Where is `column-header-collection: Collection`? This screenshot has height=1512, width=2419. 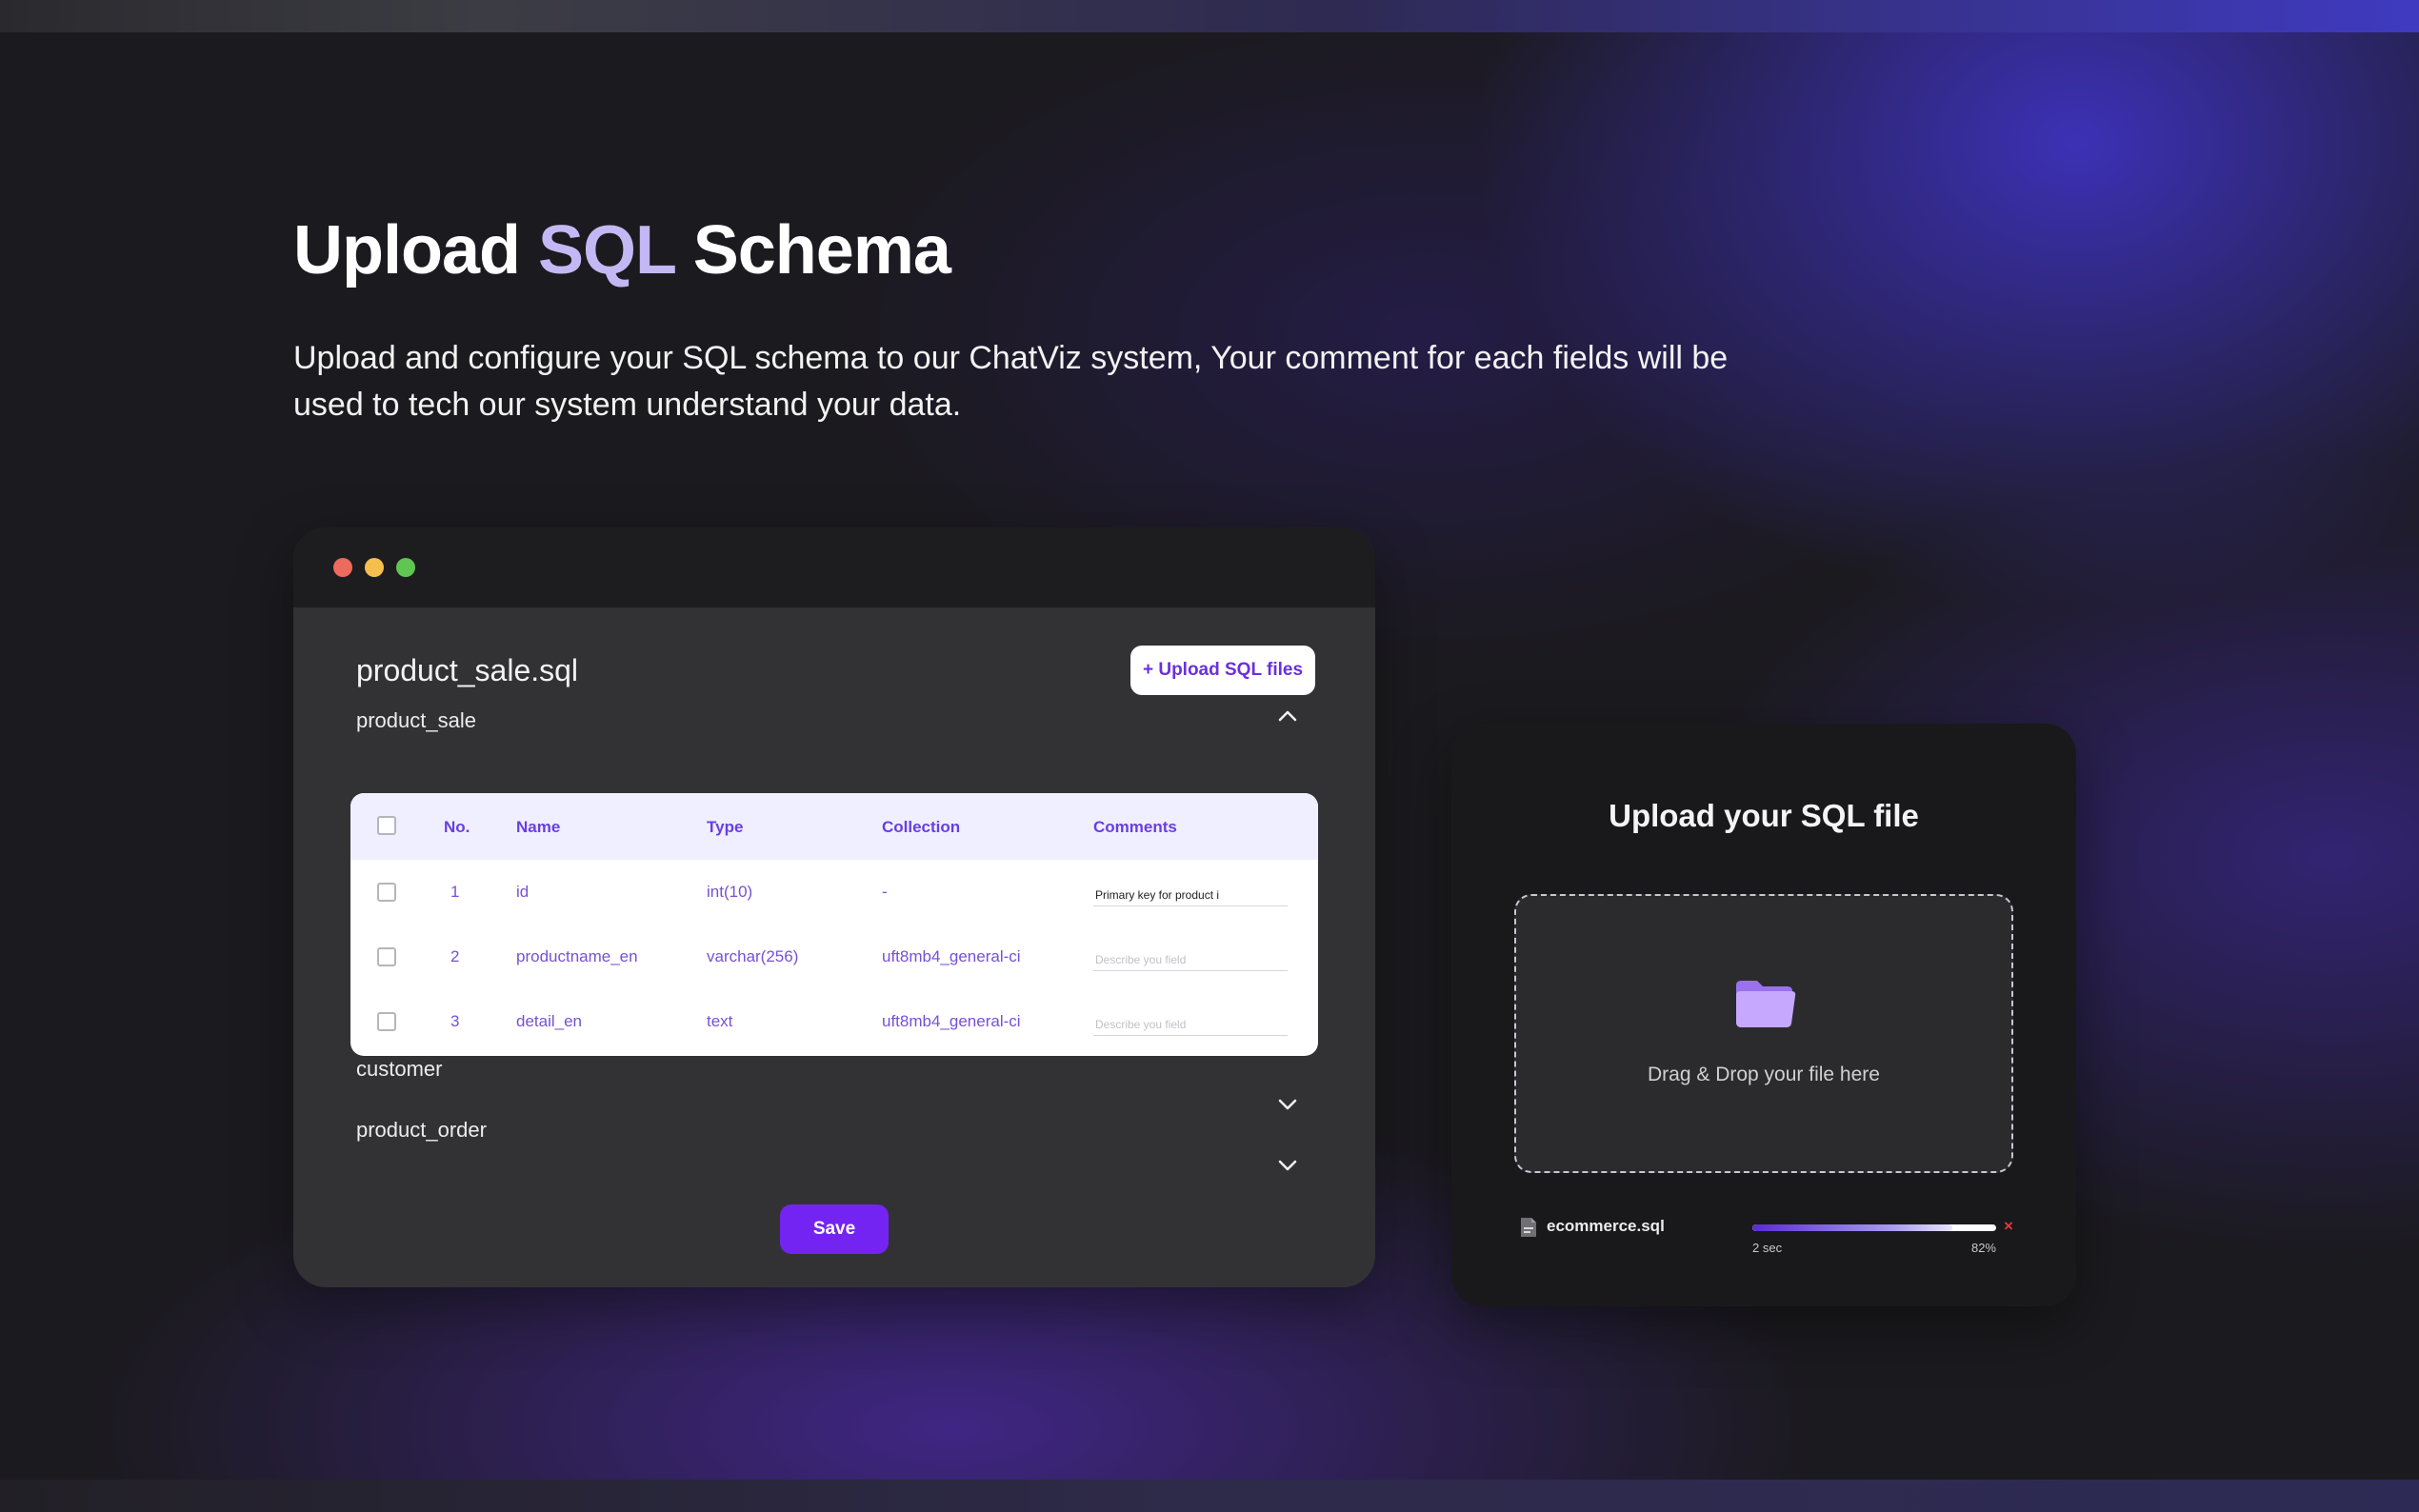
column-header-collection: Collection is located at coordinates (921, 827).